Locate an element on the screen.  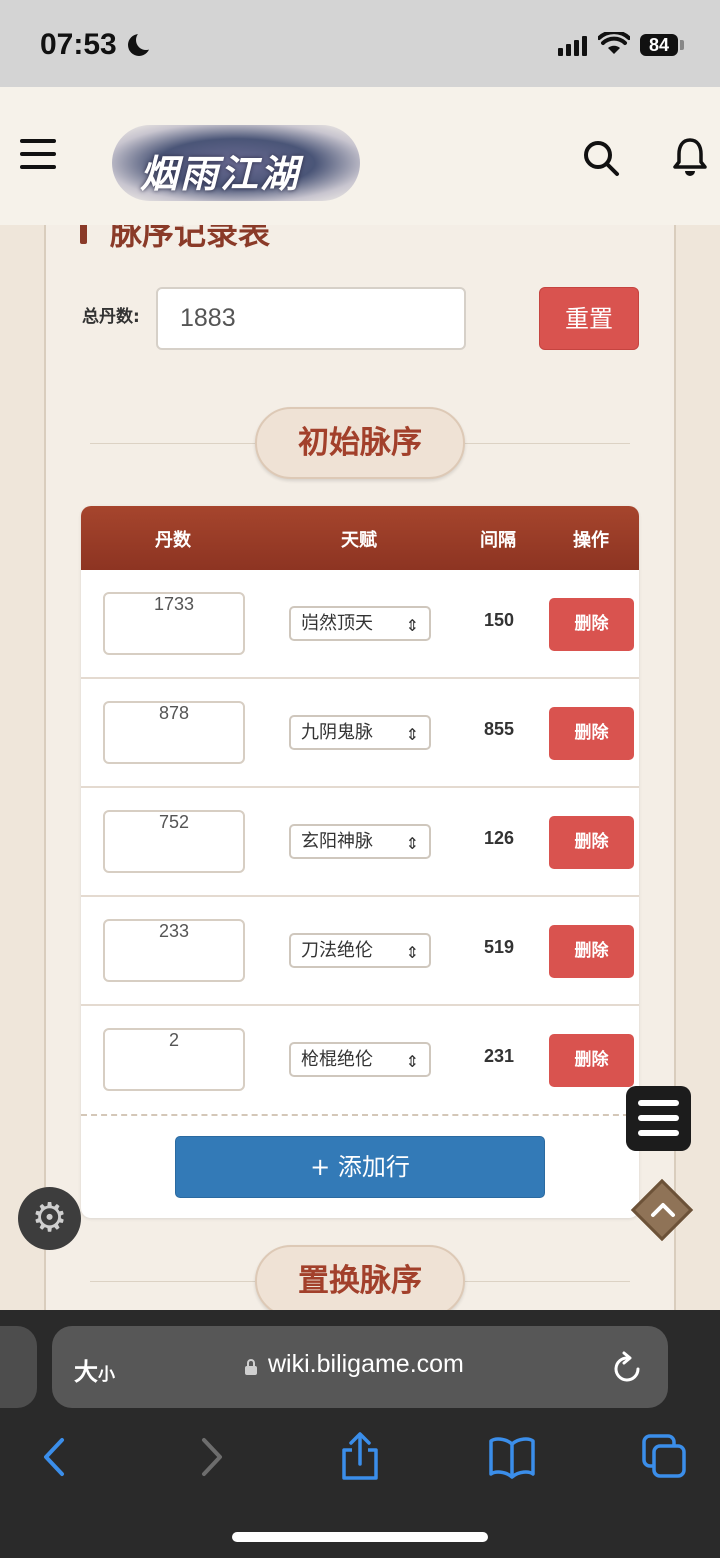
gap-value: 150 is located at coordinates (499, 620).